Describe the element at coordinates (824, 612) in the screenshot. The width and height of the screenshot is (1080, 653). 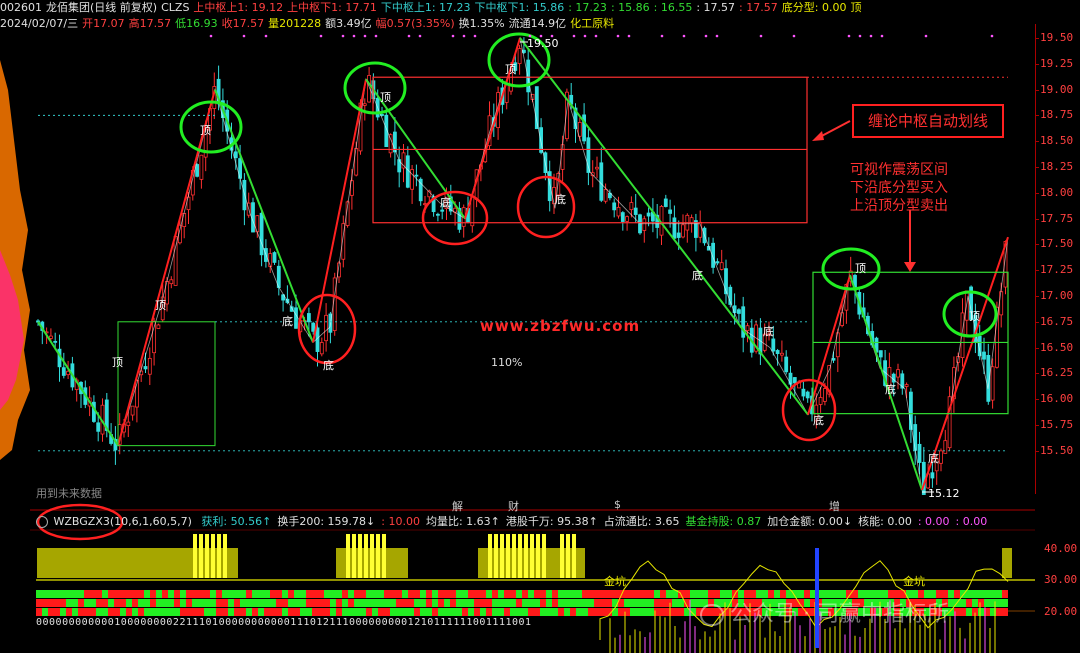
I see `gzh-watermark: 公众号 · 司赢中指标所` at that location.